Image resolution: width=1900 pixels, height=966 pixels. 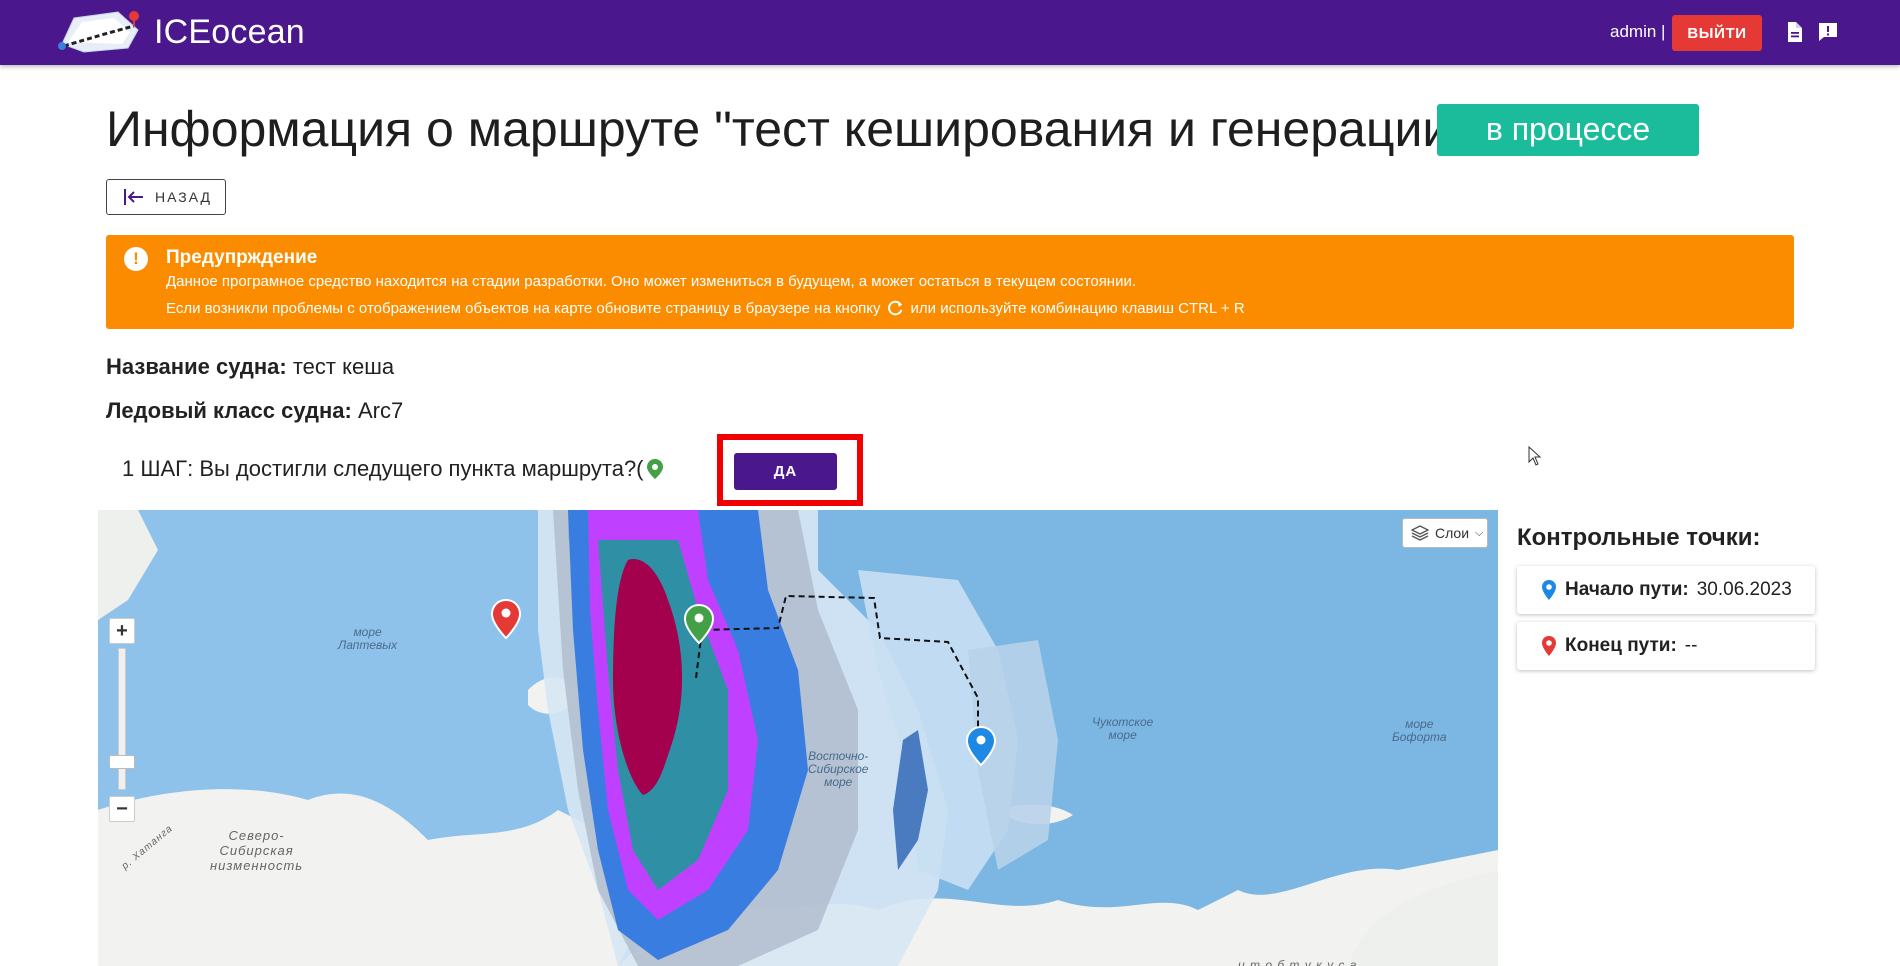 I want to click on confirm-yes-button: ДА, so click(x=785, y=471).